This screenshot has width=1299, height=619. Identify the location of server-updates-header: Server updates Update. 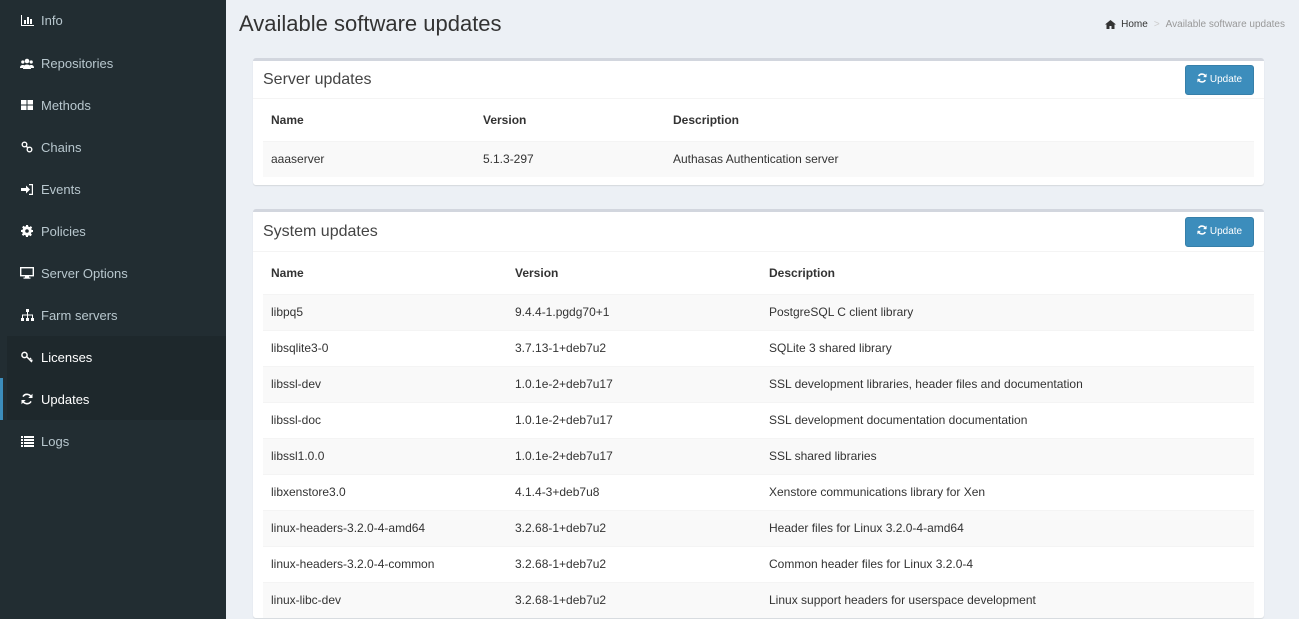
(758, 80).